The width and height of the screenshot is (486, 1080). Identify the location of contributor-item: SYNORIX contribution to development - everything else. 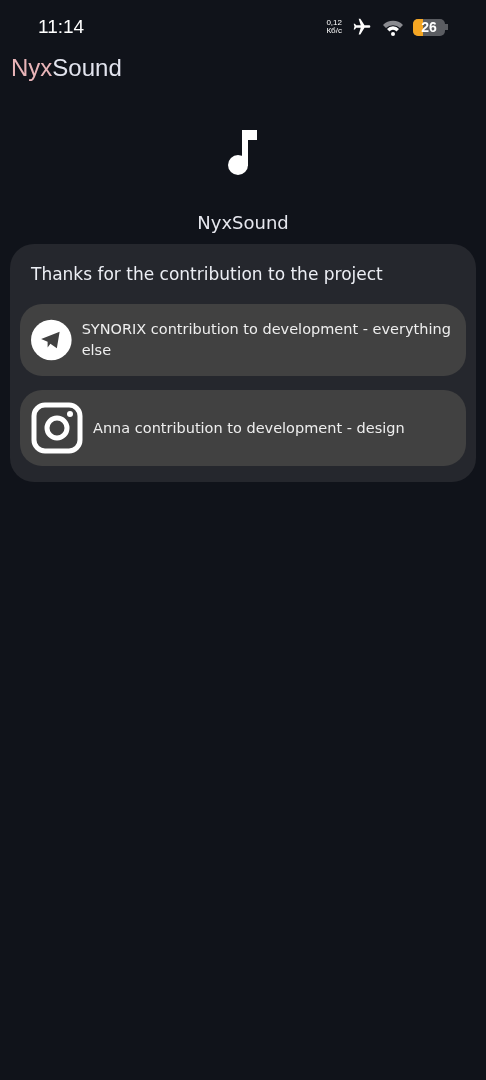
(243, 340).